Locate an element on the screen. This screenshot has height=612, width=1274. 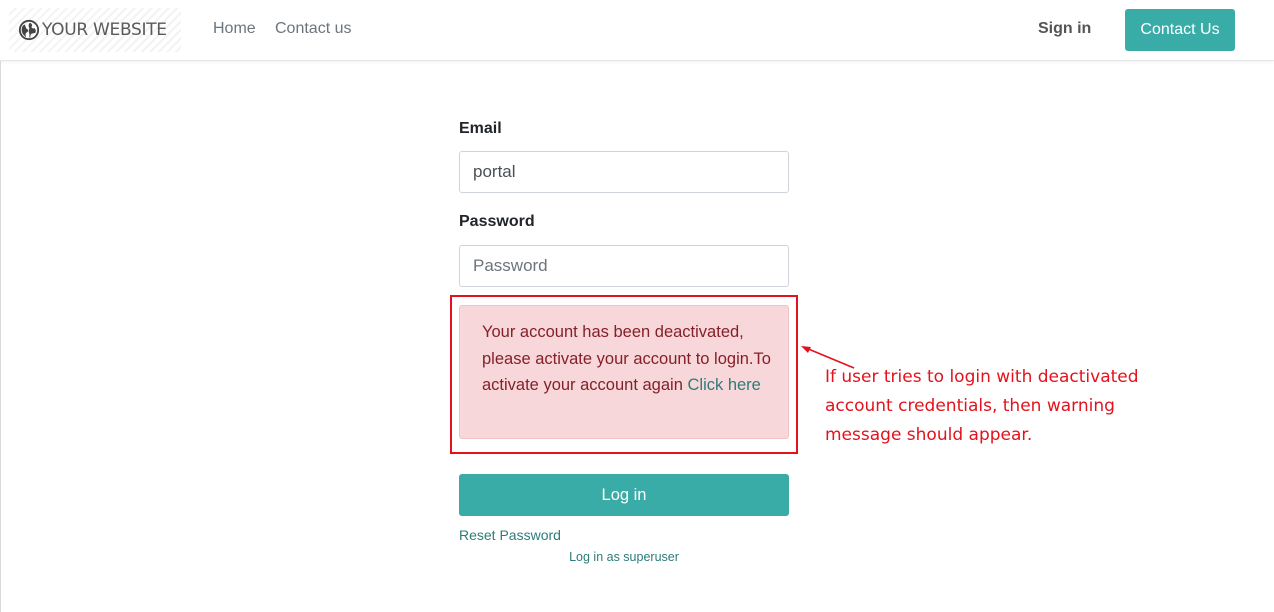
reset-password-link: Reset Password is located at coordinates (510, 535).